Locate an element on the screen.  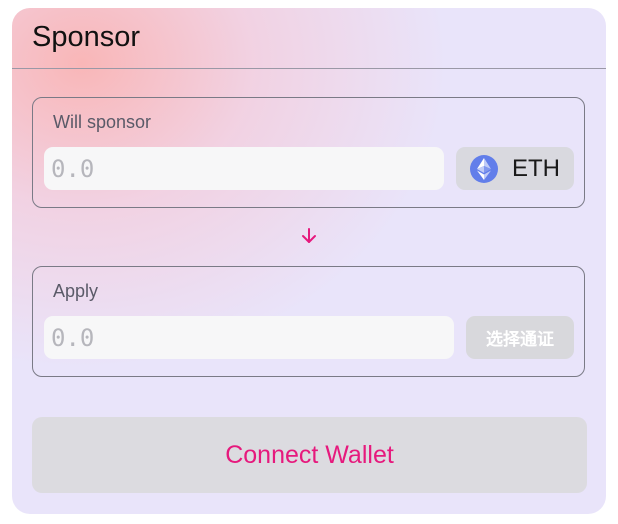
apply-label: Apply is located at coordinates (76, 291).